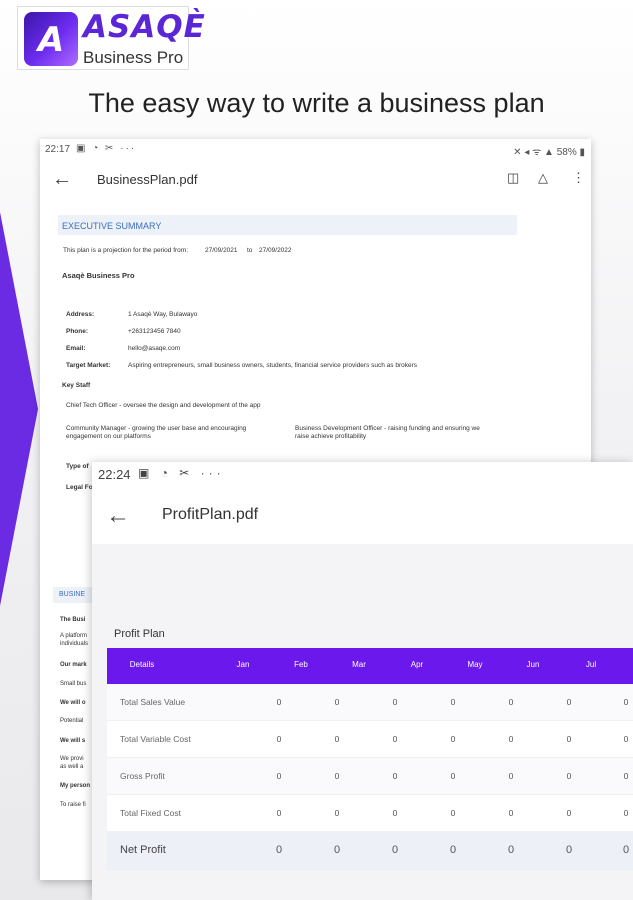 This screenshot has height=900, width=633. What do you see at coordinates (98, 275) in the screenshot?
I see `company-name: Asaqè Business Pro` at bounding box center [98, 275].